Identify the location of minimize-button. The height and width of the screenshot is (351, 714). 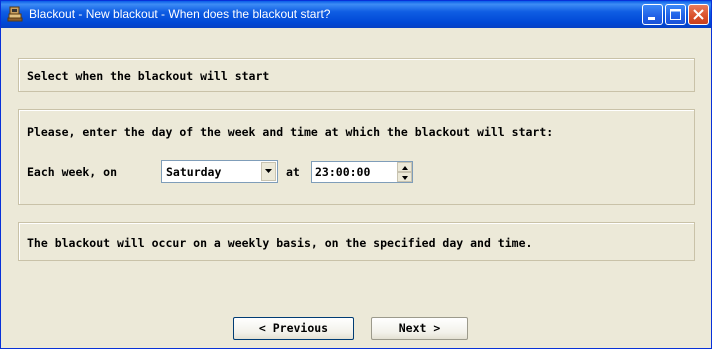
(652, 14).